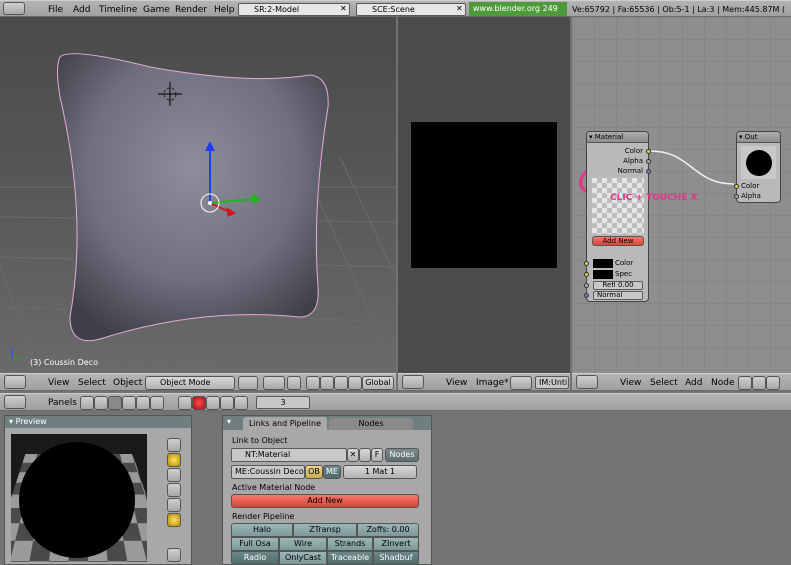 This screenshot has width=791, height=565. I want to click on node-menu-node: Node, so click(723, 383).